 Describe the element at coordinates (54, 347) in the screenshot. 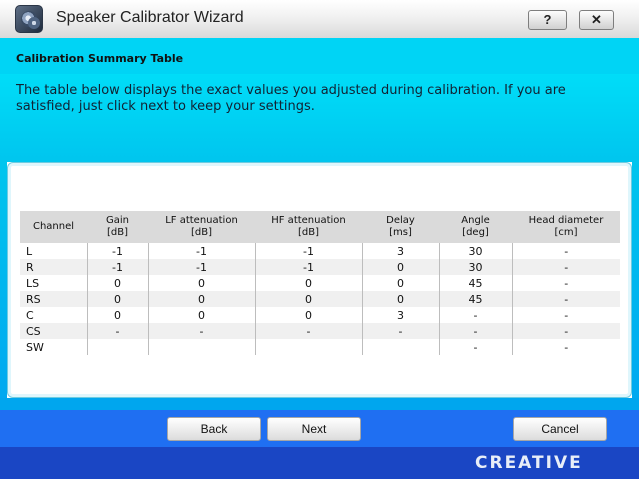

I see `table-cell: SW` at that location.